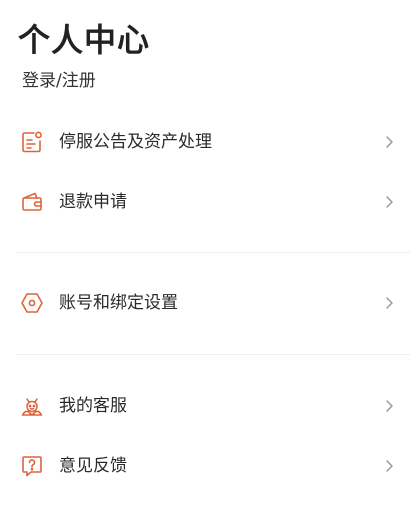 This screenshot has width=410, height=510. I want to click on menu-item-refund: 退款申请, so click(205, 202).